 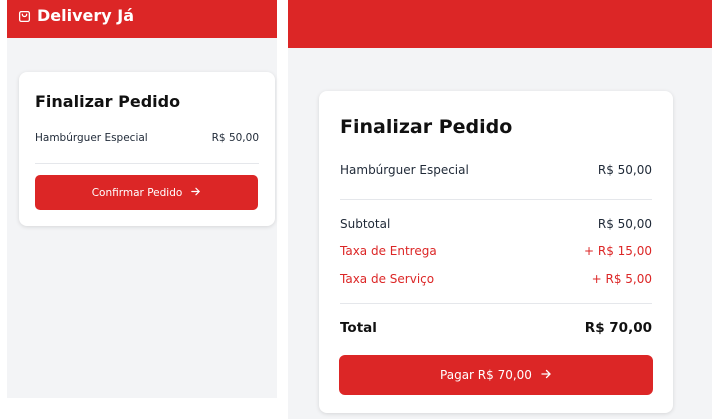 I want to click on delivery-fee-value: + R$ 15,00, so click(x=617, y=251).